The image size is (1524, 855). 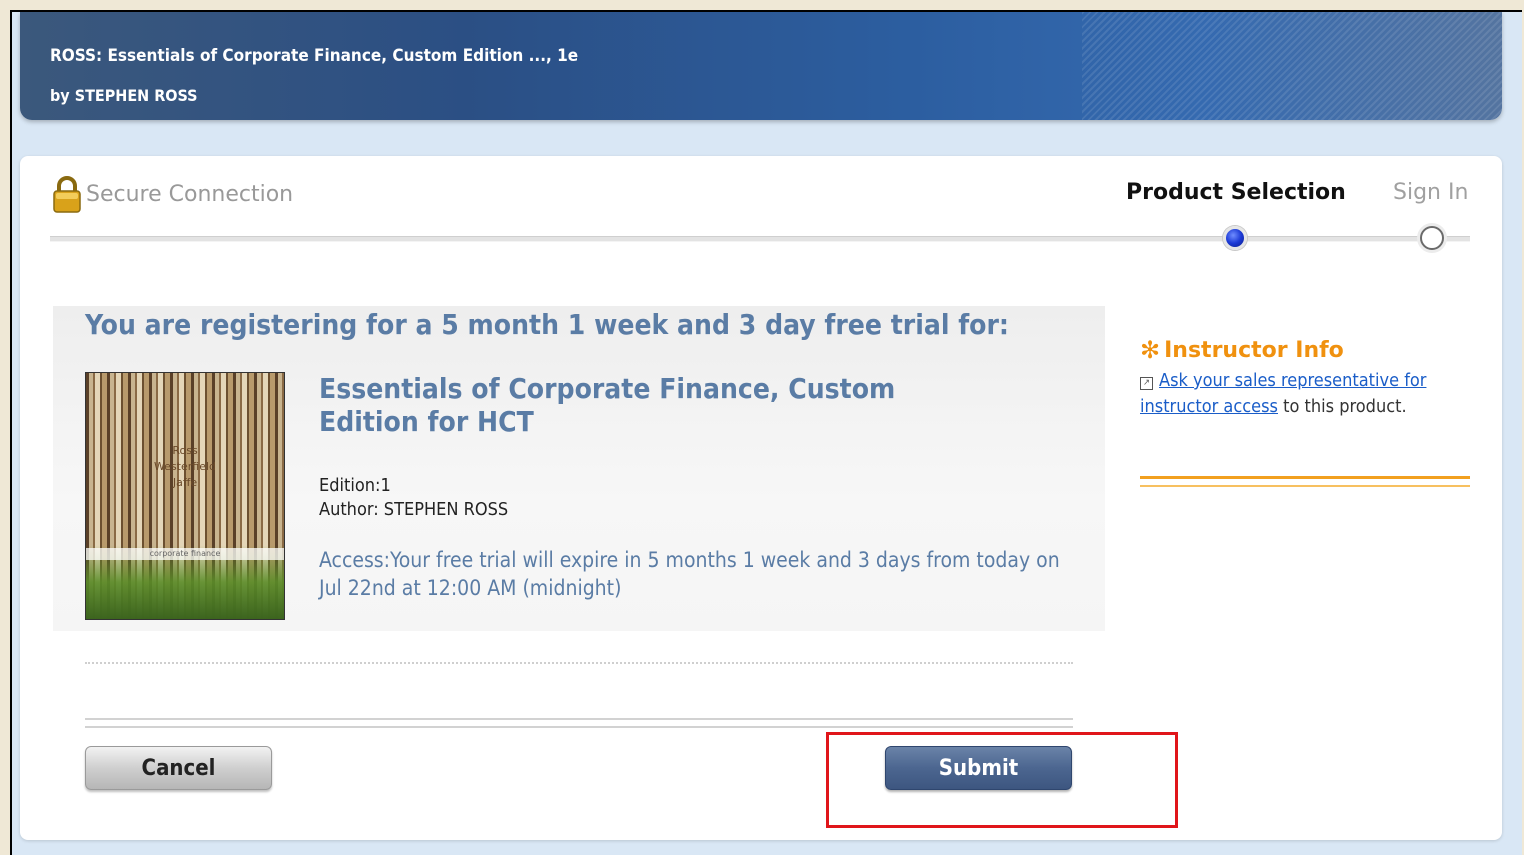 I want to click on cover-author: Westerfield, so click(x=185, y=466).